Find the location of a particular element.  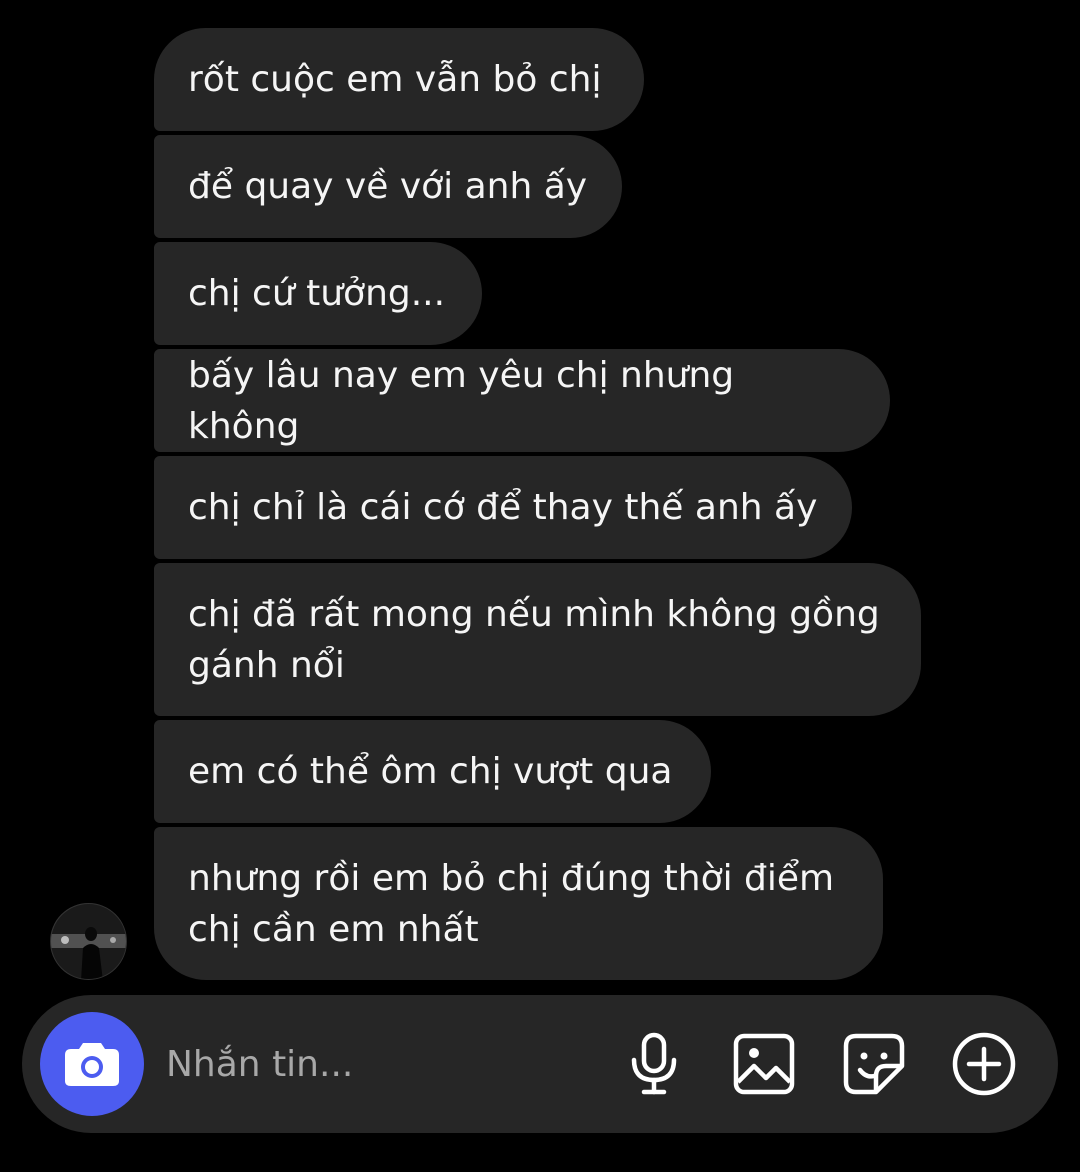

microphone-button is located at coordinates (654, 1064).